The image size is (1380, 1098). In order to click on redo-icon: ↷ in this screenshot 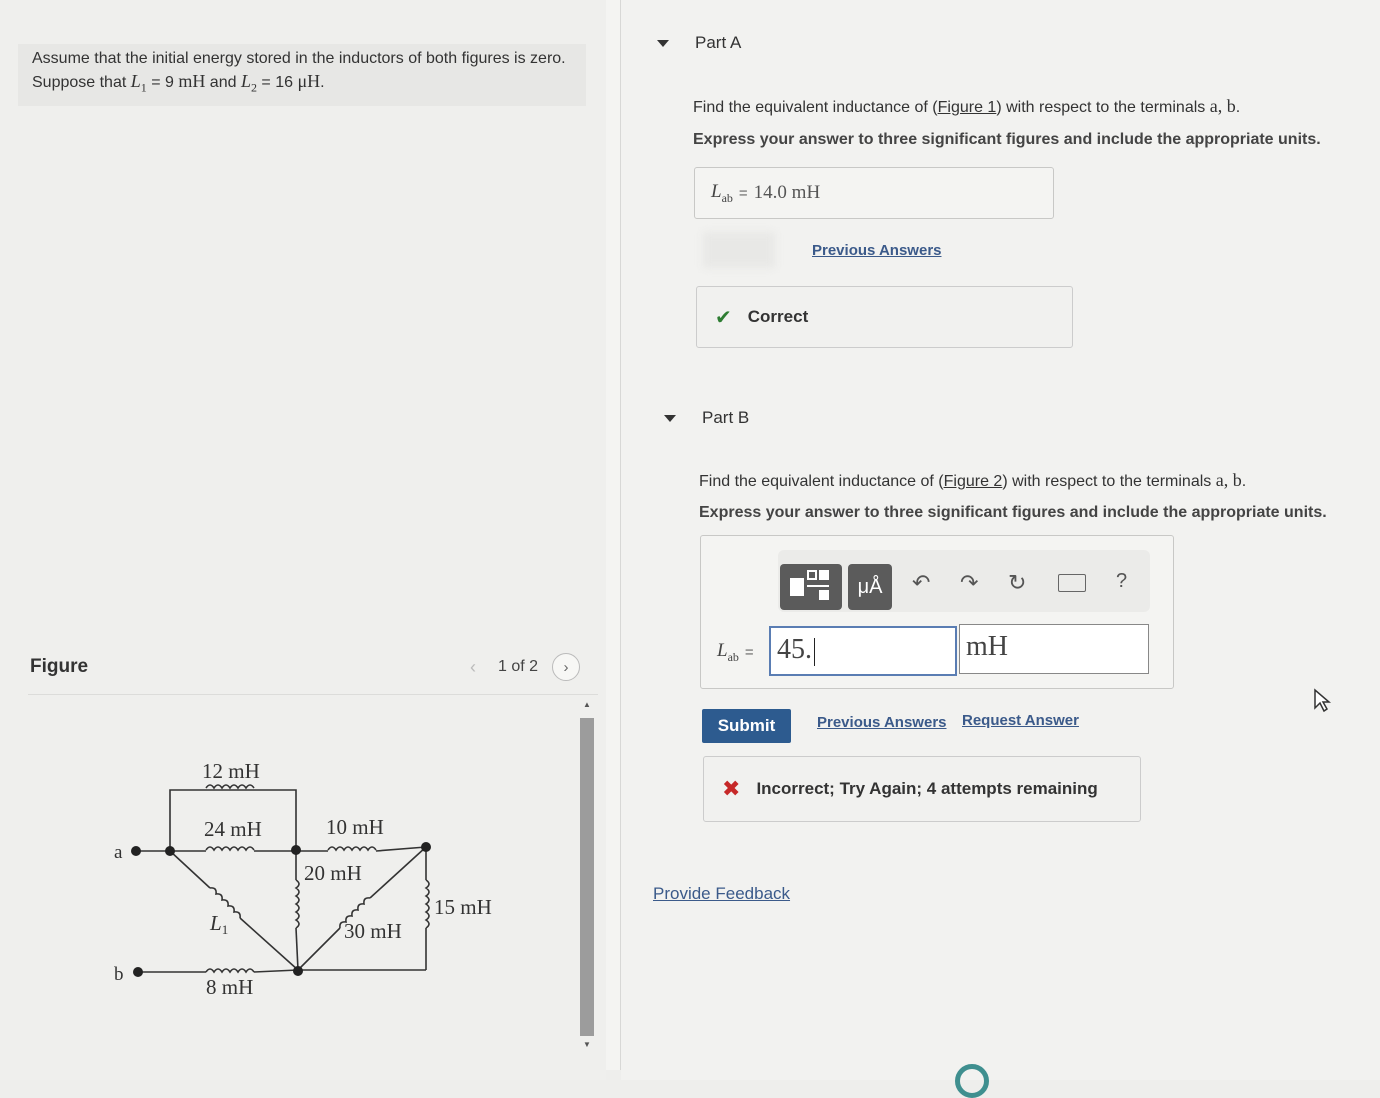, I will do `click(969, 583)`.